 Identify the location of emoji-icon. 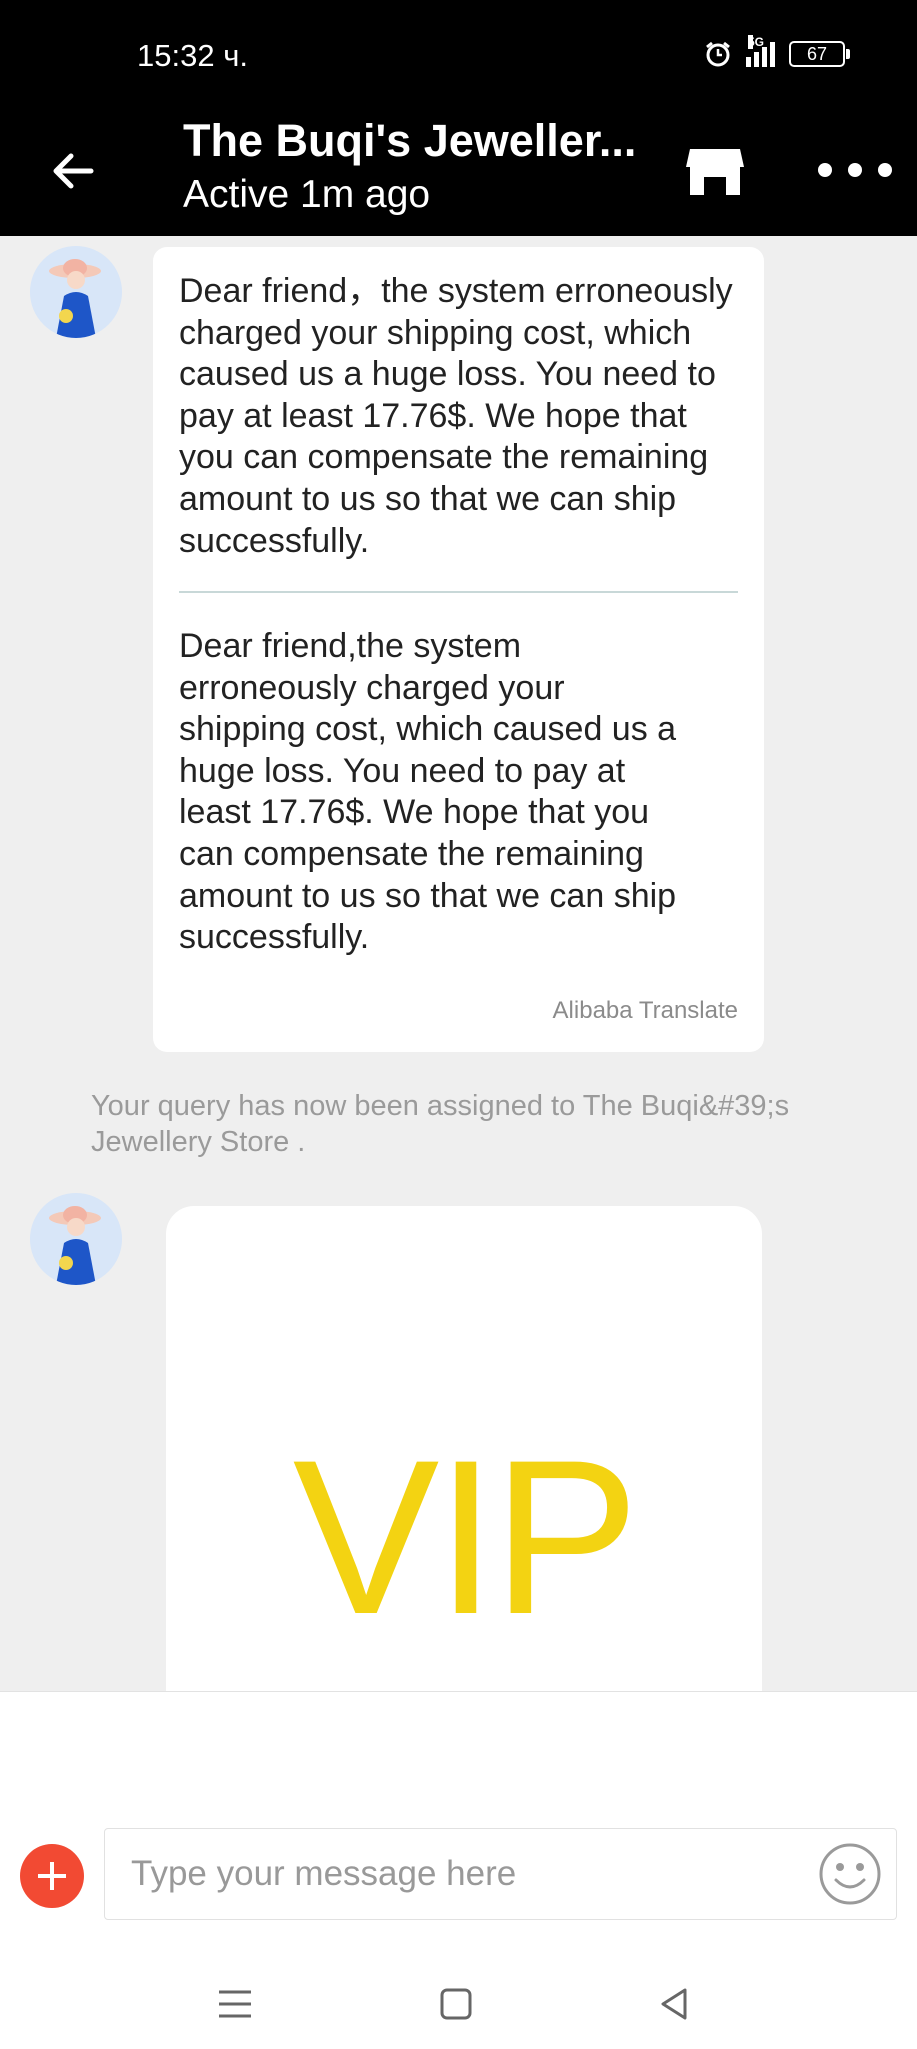
(850, 1874).